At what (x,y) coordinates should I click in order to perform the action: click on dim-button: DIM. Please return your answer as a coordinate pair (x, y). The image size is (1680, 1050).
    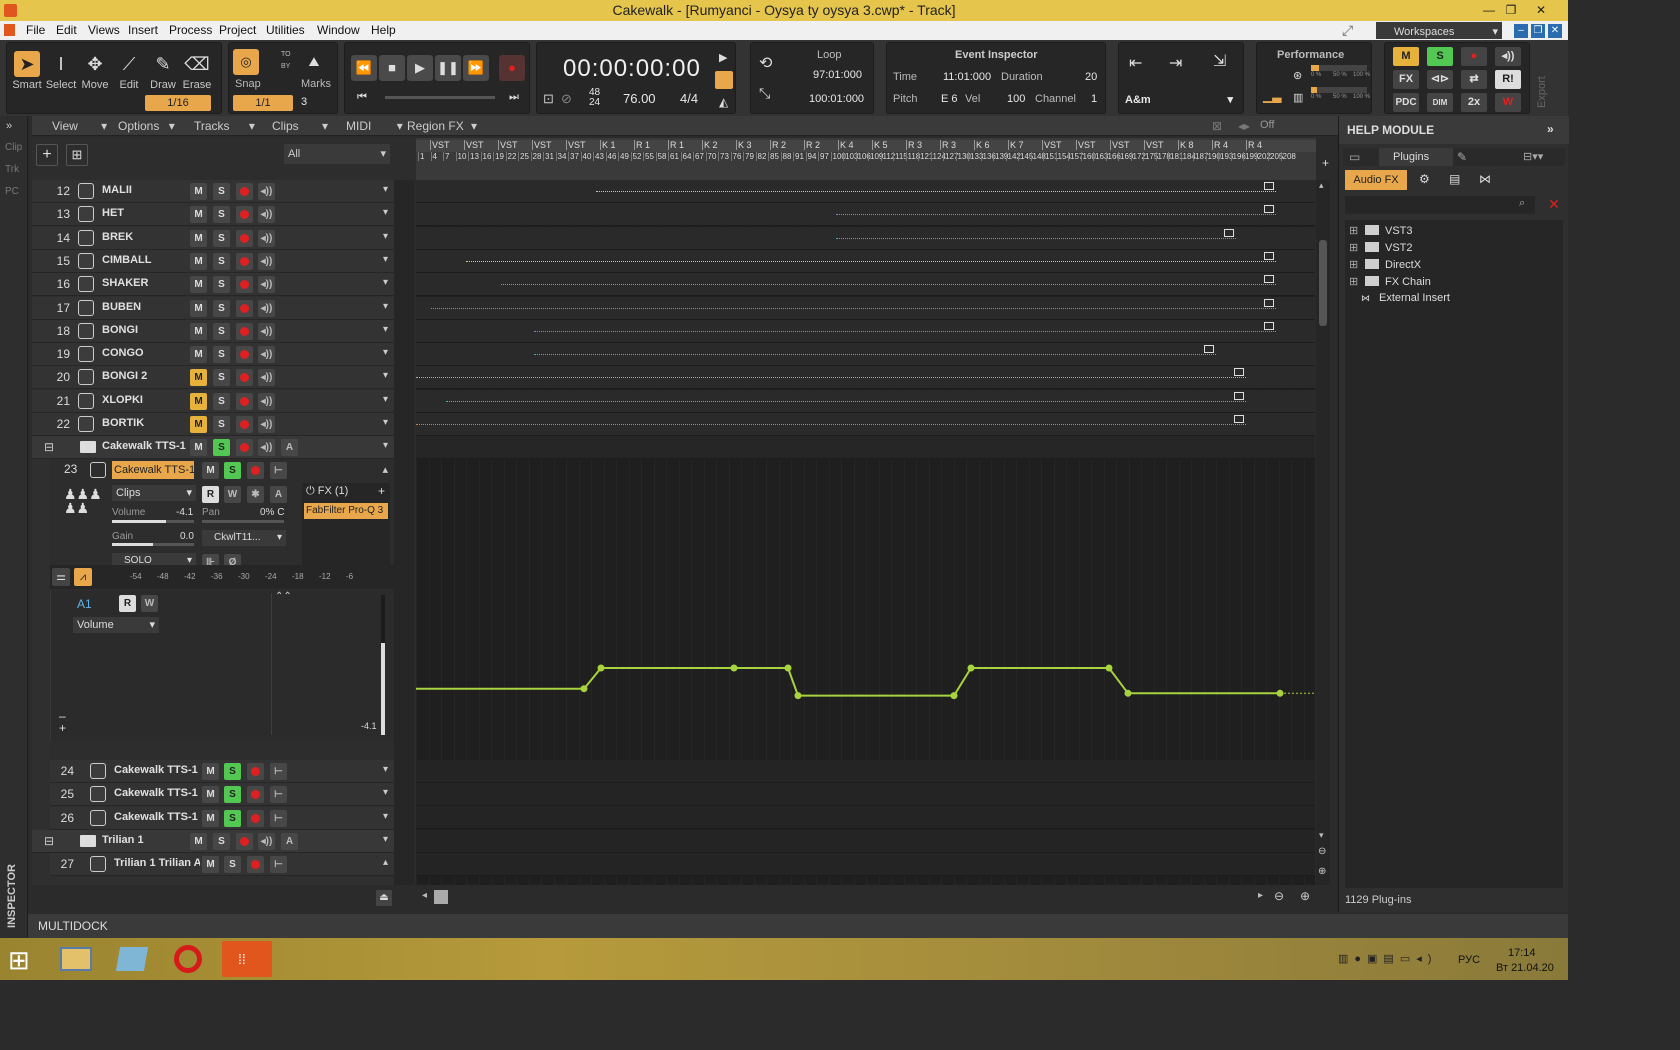
    Looking at the image, I should click on (1440, 102).